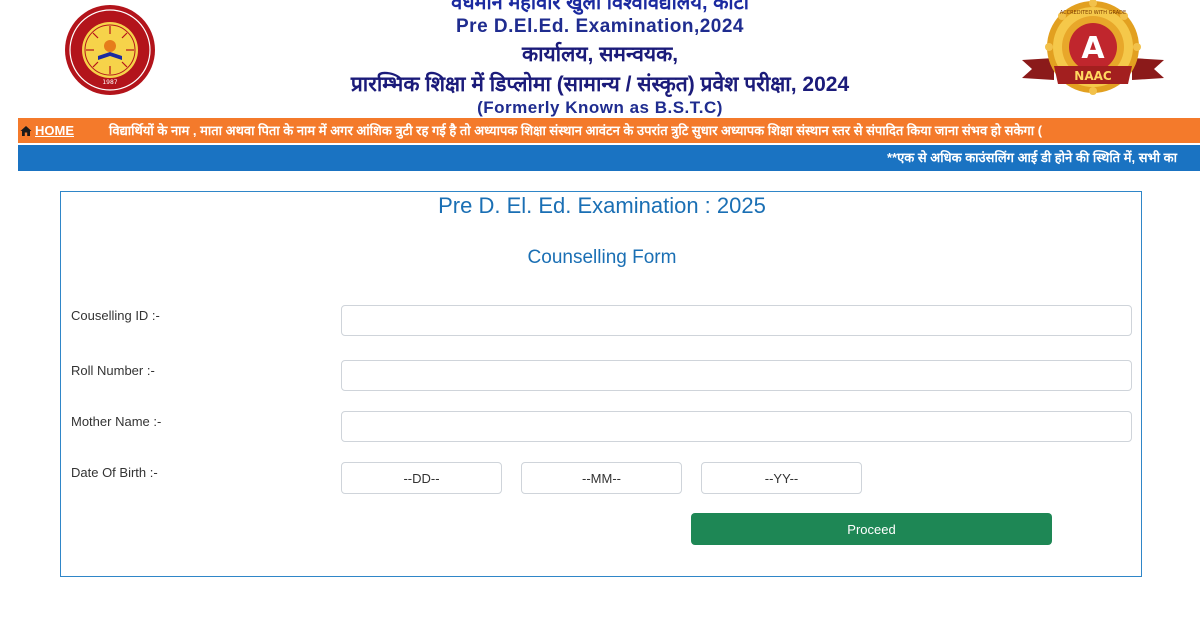 This screenshot has width=1200, height=628. Describe the element at coordinates (54, 130) in the screenshot. I see `home-link-label: HOME` at that location.